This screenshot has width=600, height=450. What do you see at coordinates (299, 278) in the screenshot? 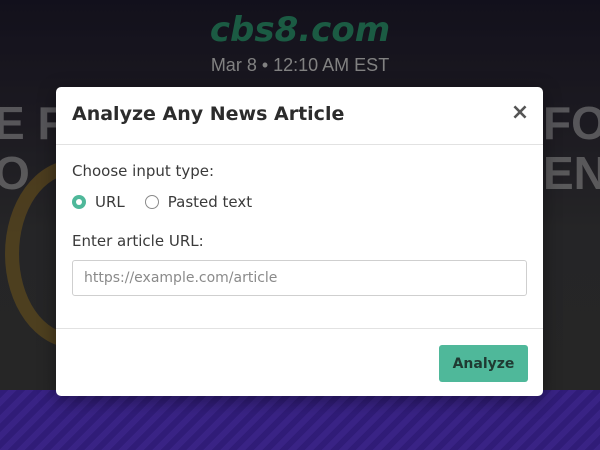
I see `article-url-input` at bounding box center [299, 278].